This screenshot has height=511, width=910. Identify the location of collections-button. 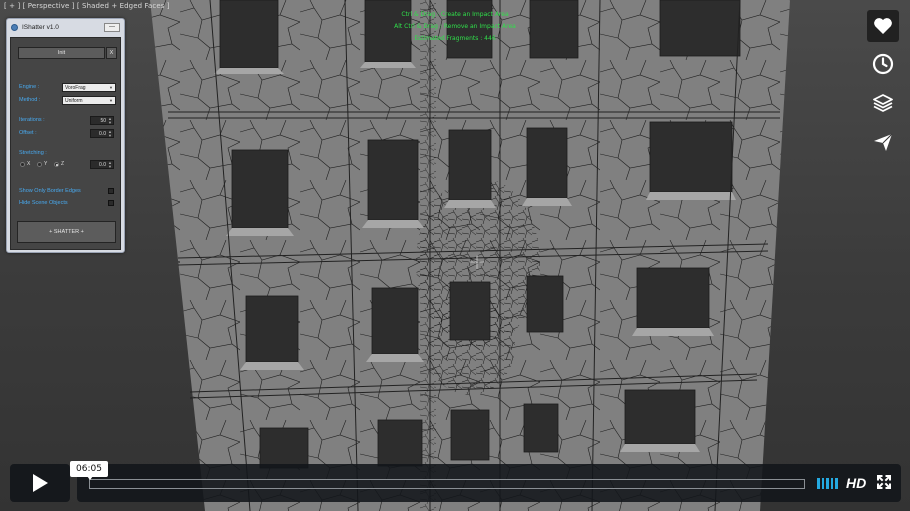
(883, 103).